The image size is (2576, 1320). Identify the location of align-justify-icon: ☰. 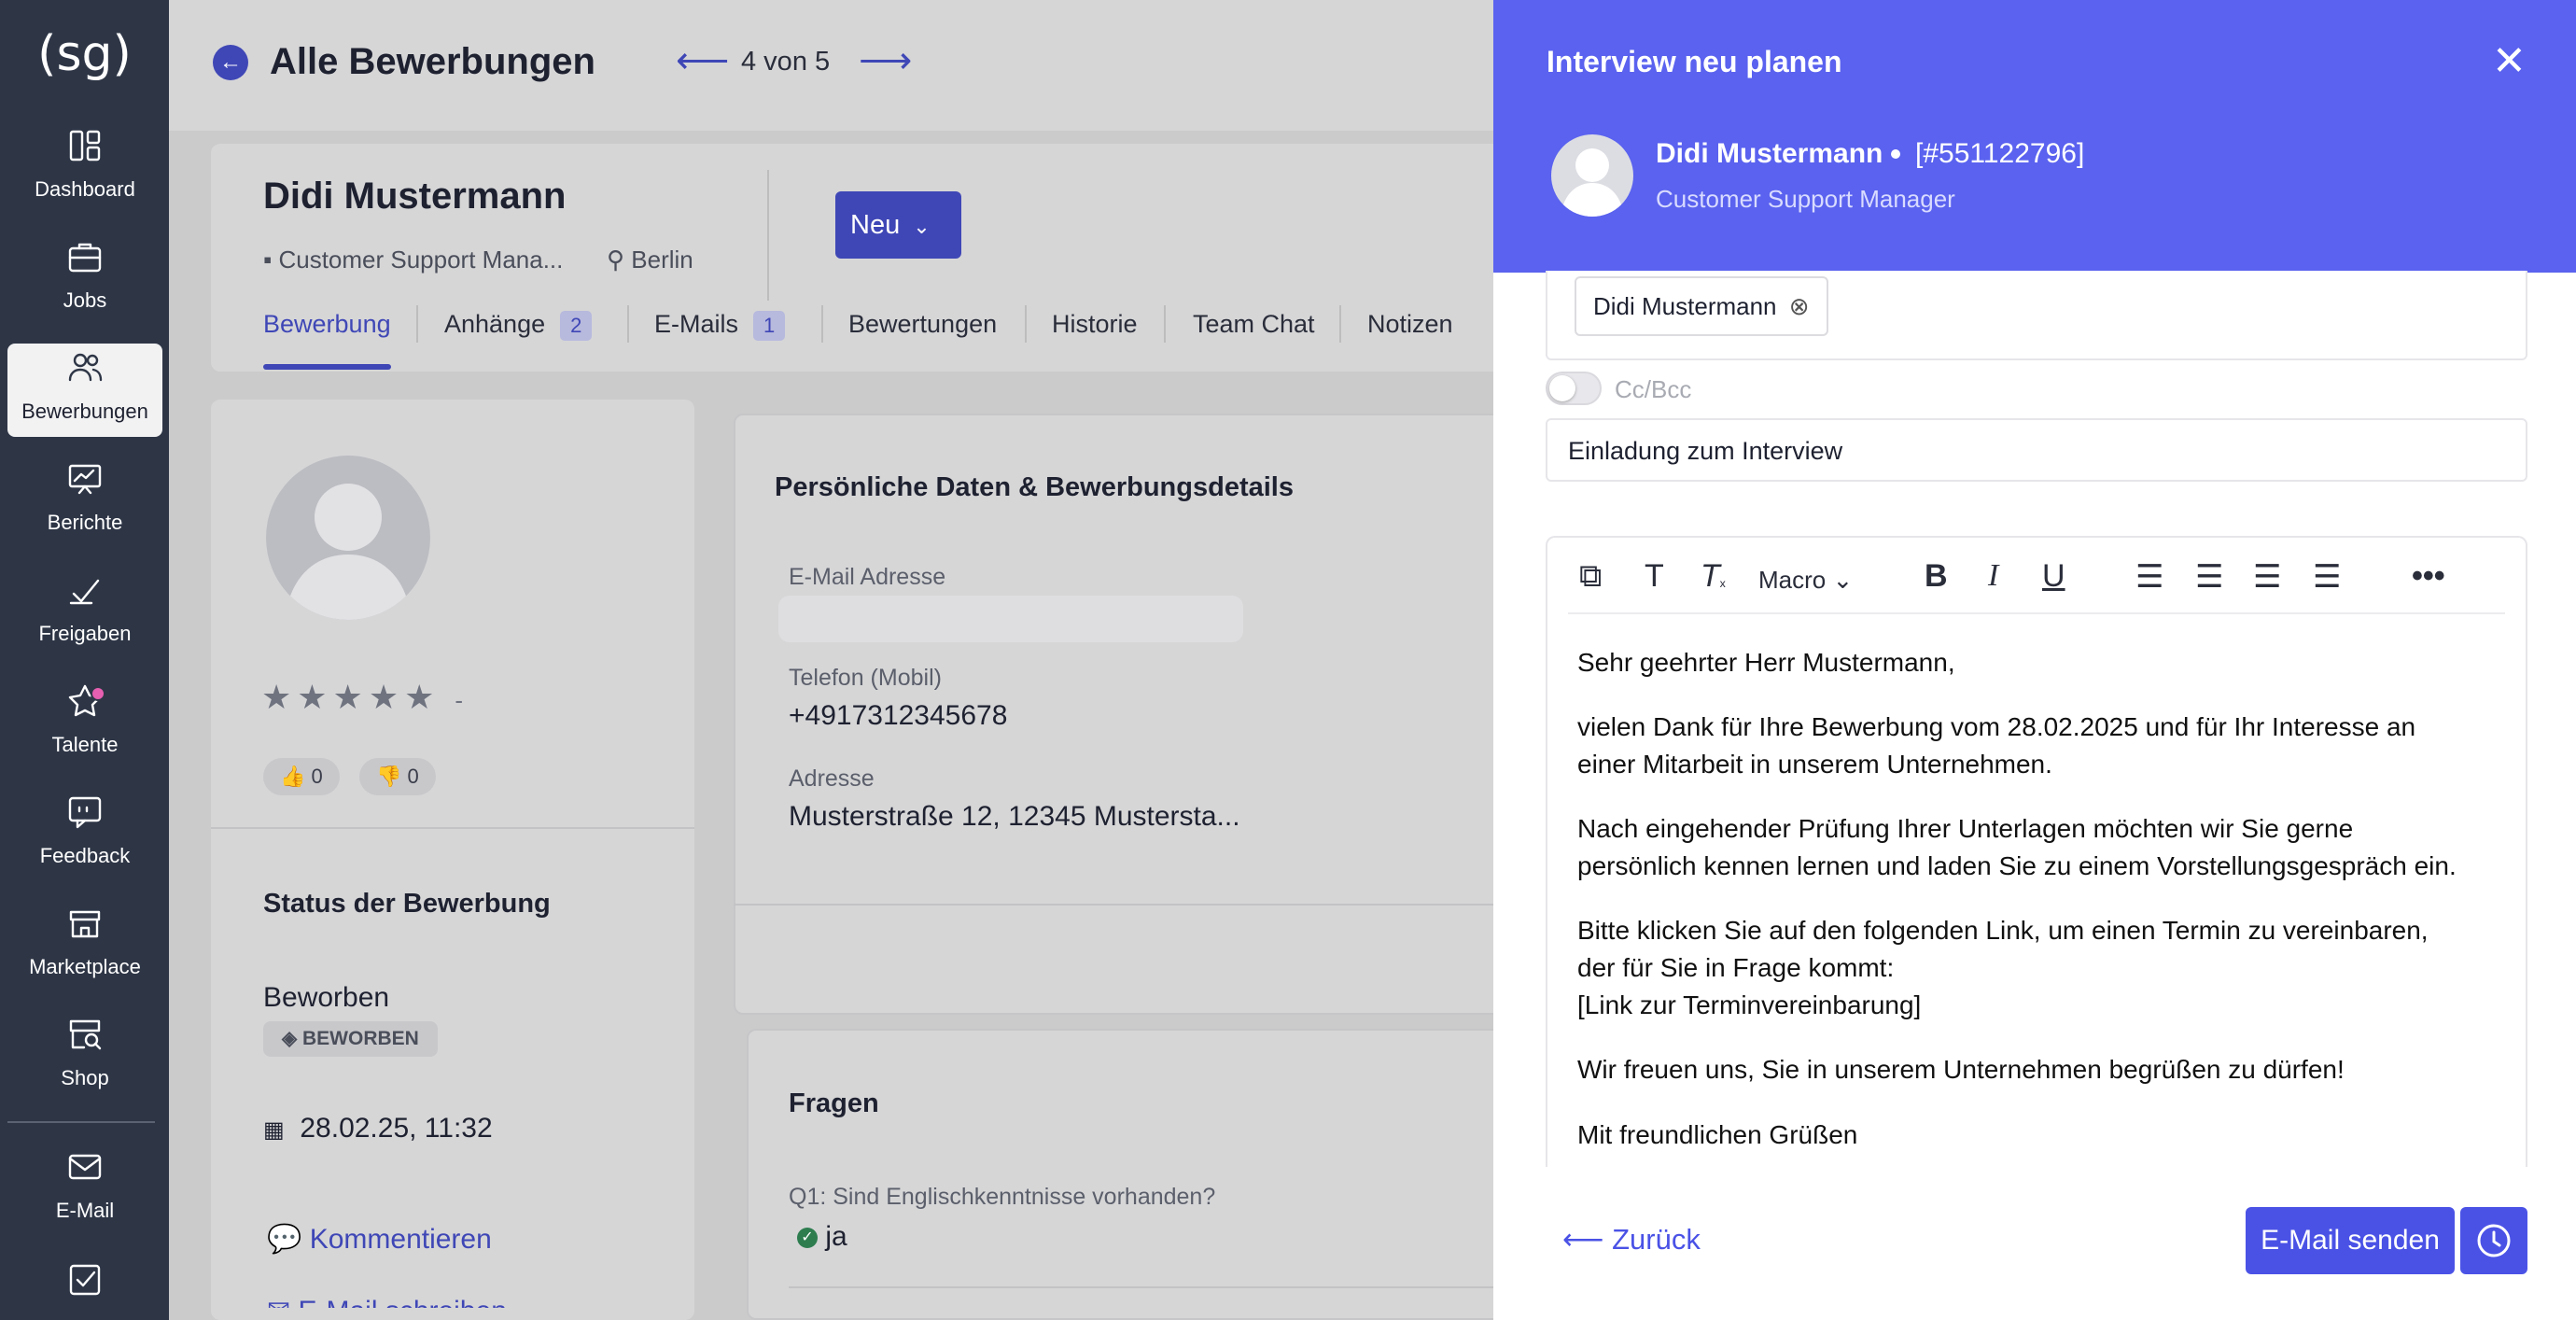
(2327, 577).